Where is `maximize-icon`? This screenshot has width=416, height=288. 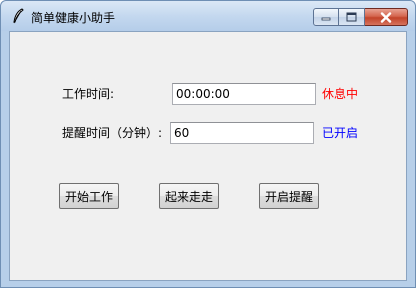
maximize-icon is located at coordinates (351, 17).